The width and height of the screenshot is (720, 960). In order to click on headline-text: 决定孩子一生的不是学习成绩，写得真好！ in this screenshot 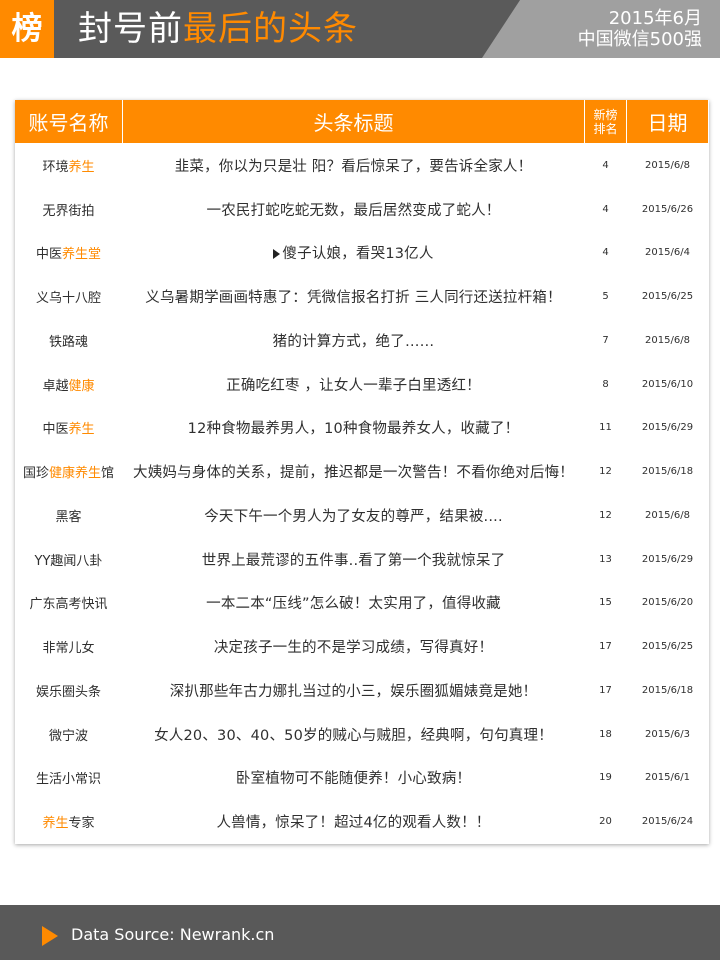, I will do `click(353, 648)`.